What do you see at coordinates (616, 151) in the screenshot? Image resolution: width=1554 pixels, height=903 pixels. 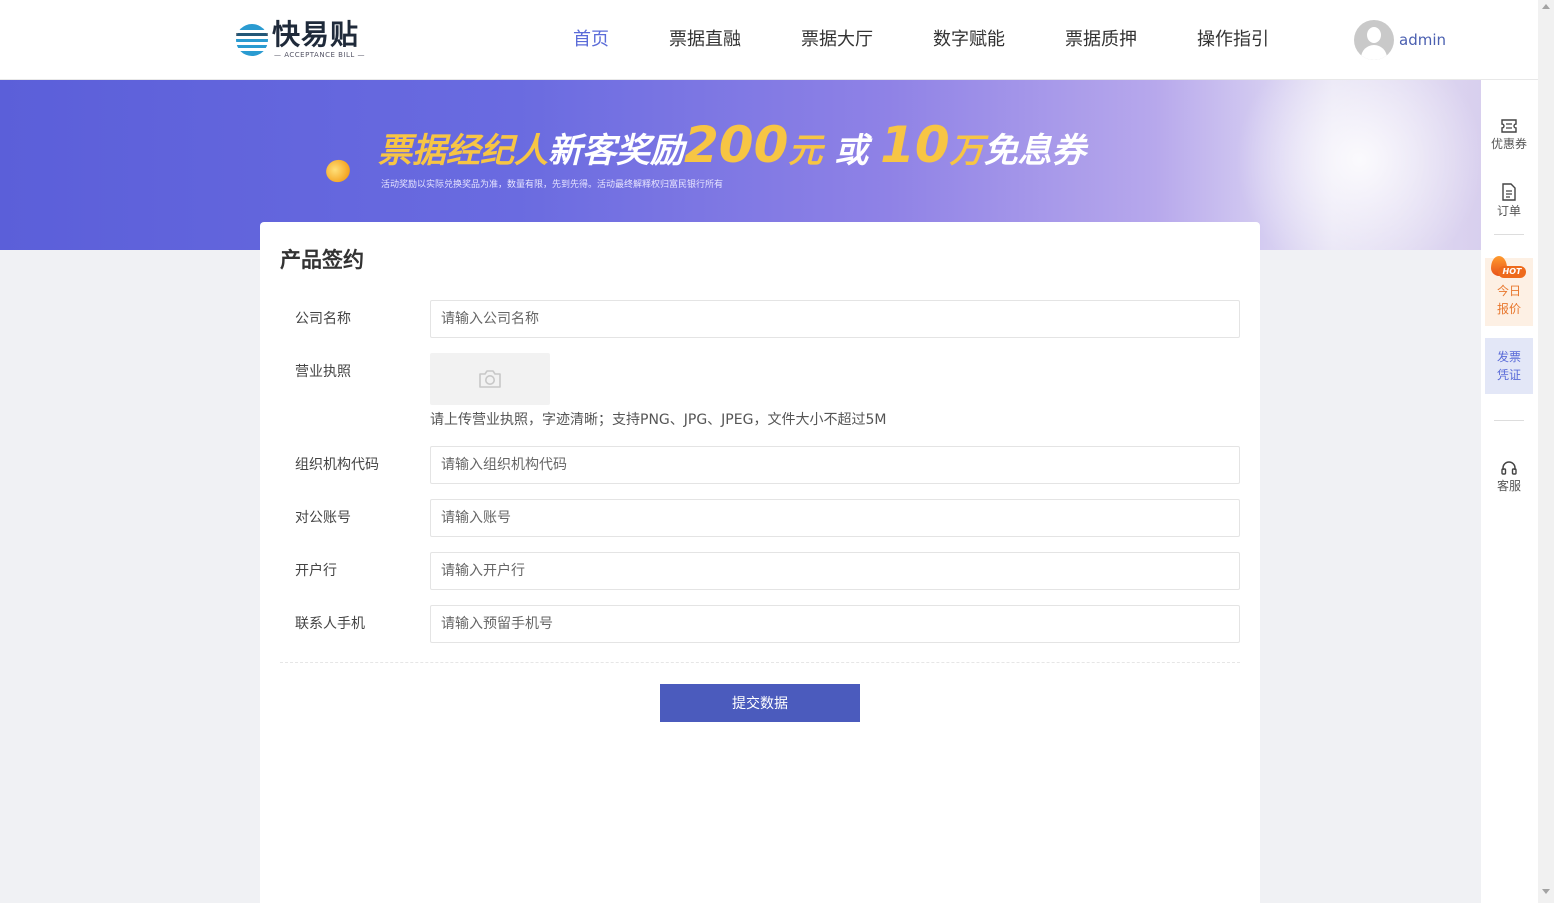 I see `banner-title-part2: 新客奖励` at bounding box center [616, 151].